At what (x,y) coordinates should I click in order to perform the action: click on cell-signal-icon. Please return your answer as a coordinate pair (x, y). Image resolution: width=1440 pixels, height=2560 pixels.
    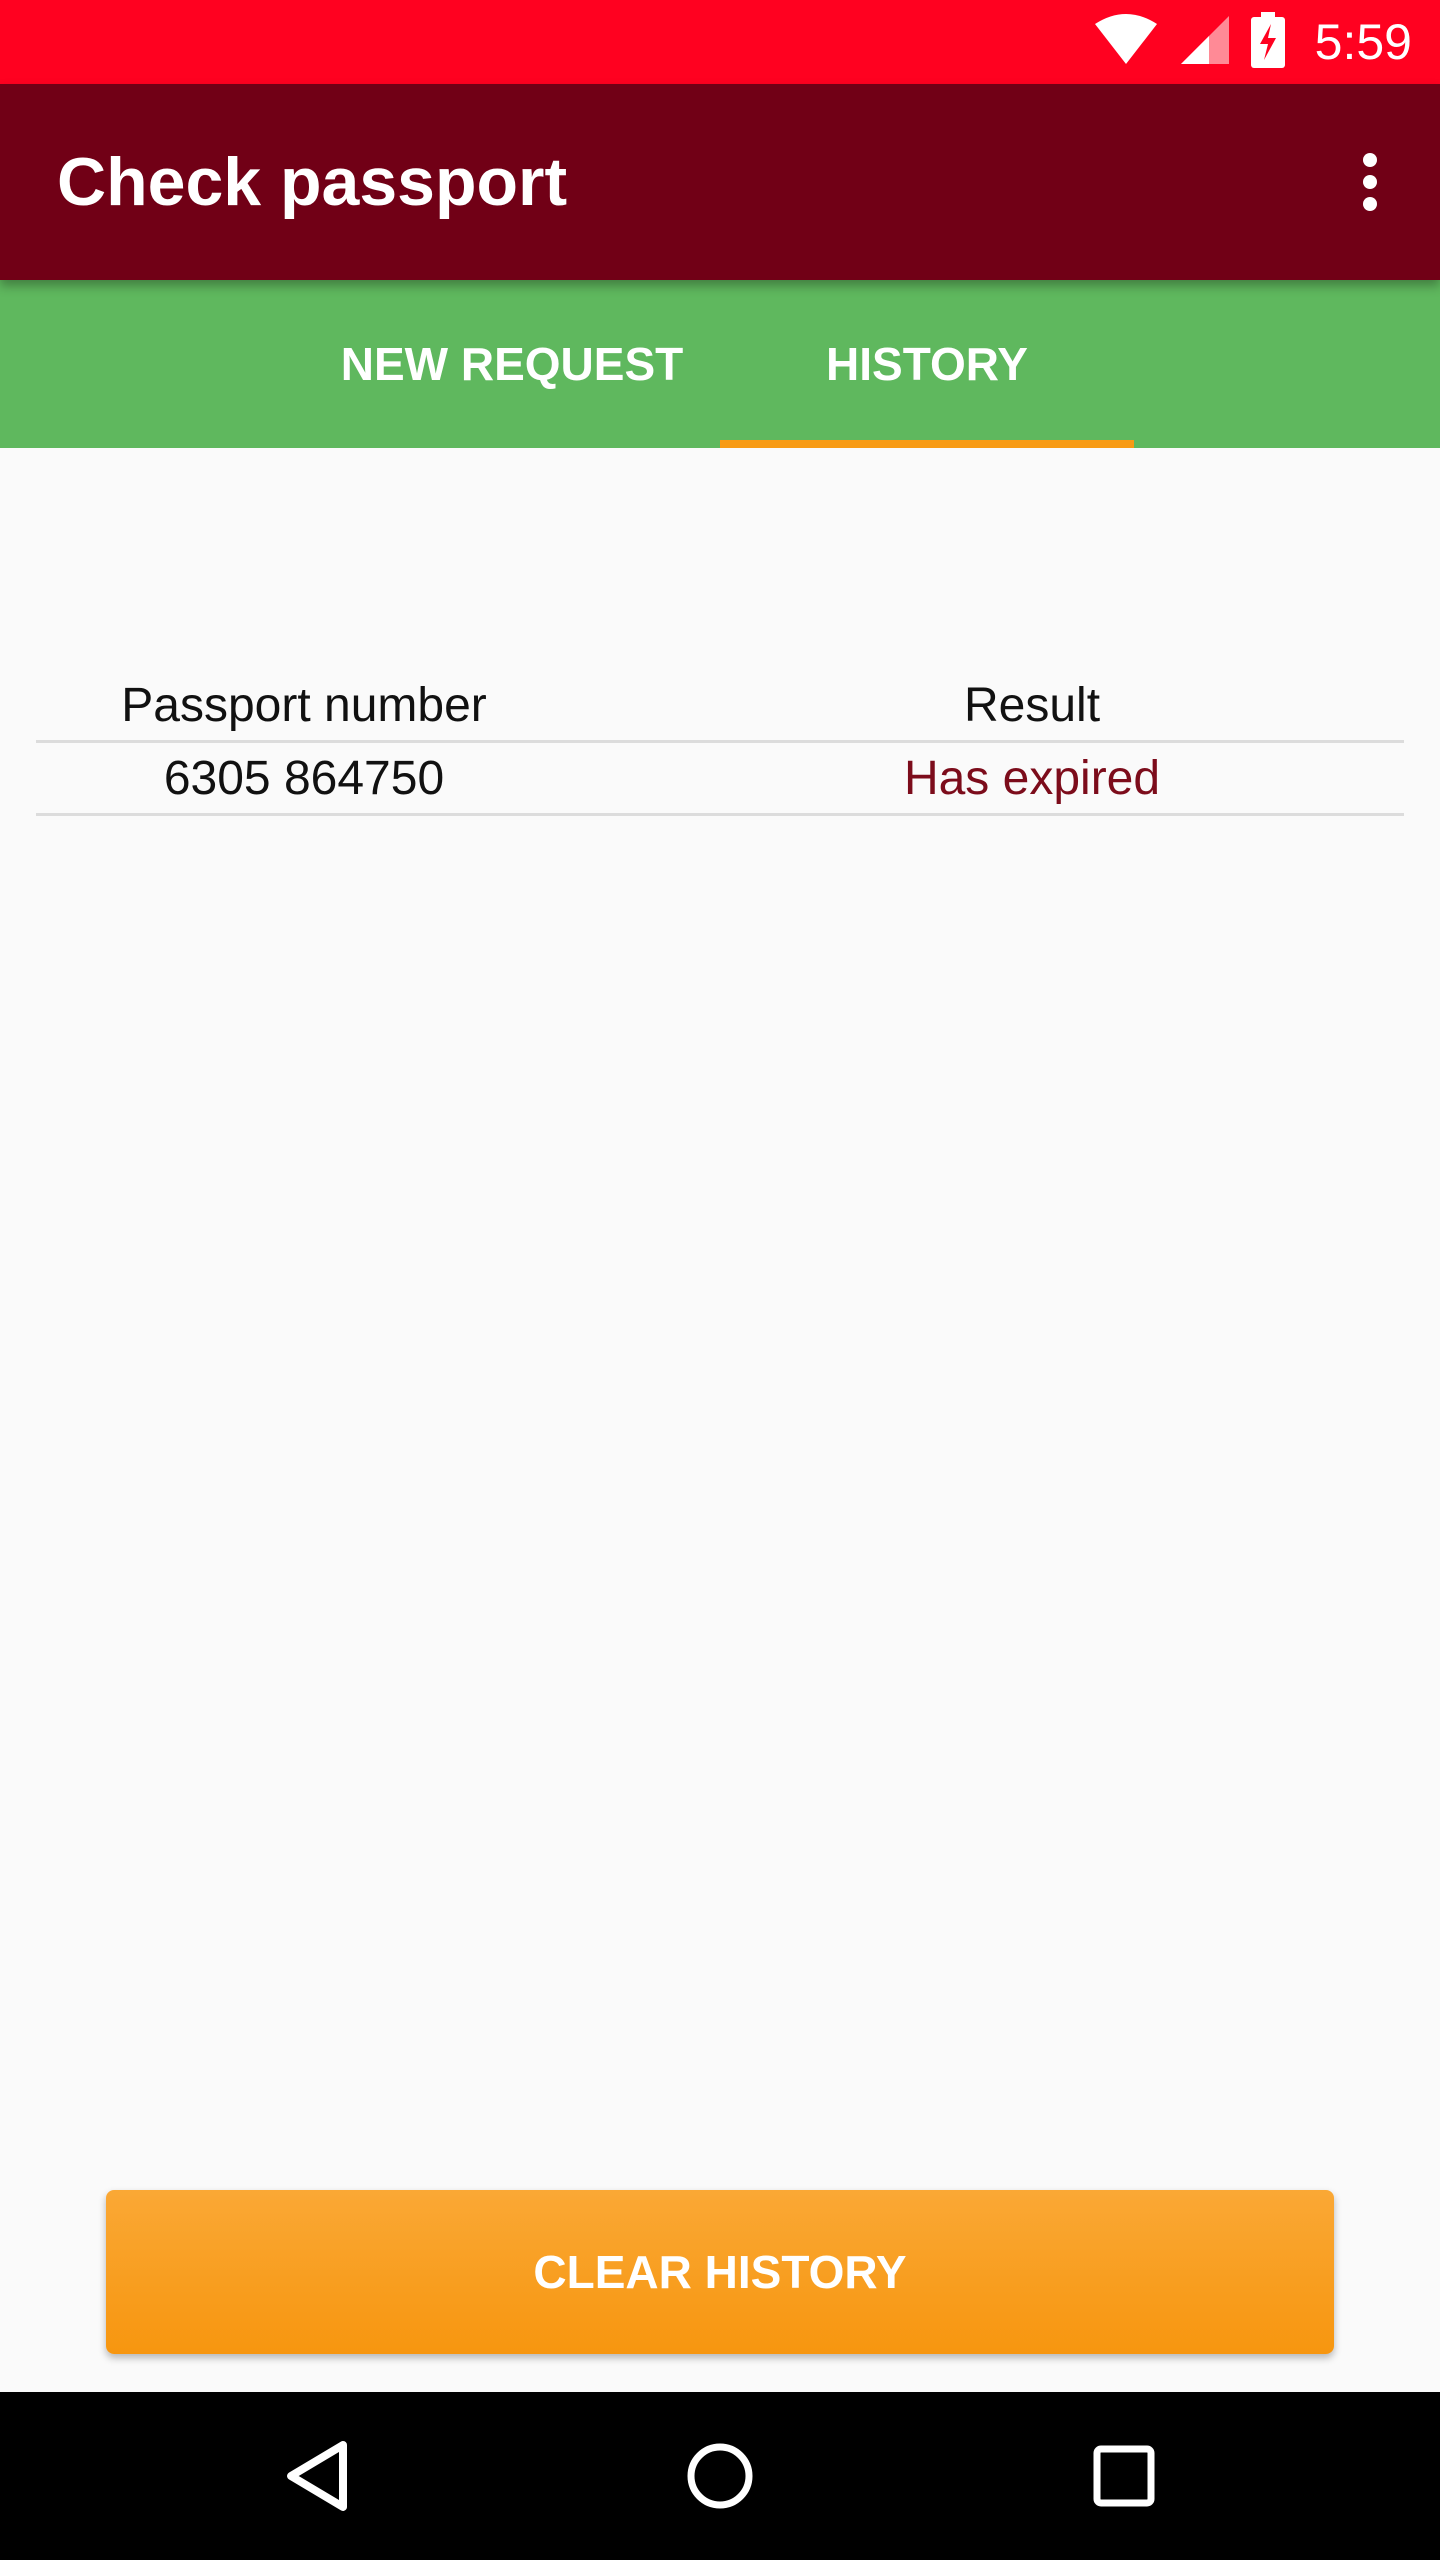
    Looking at the image, I should click on (1205, 42).